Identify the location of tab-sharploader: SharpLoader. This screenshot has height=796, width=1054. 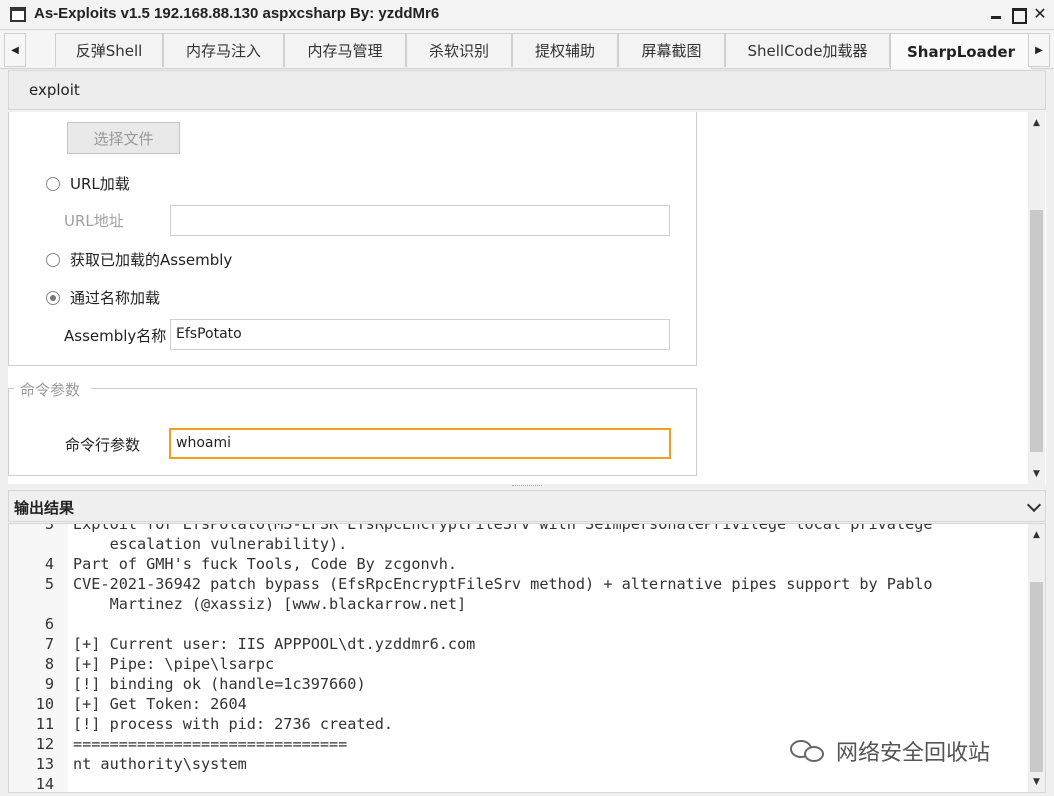
(961, 51).